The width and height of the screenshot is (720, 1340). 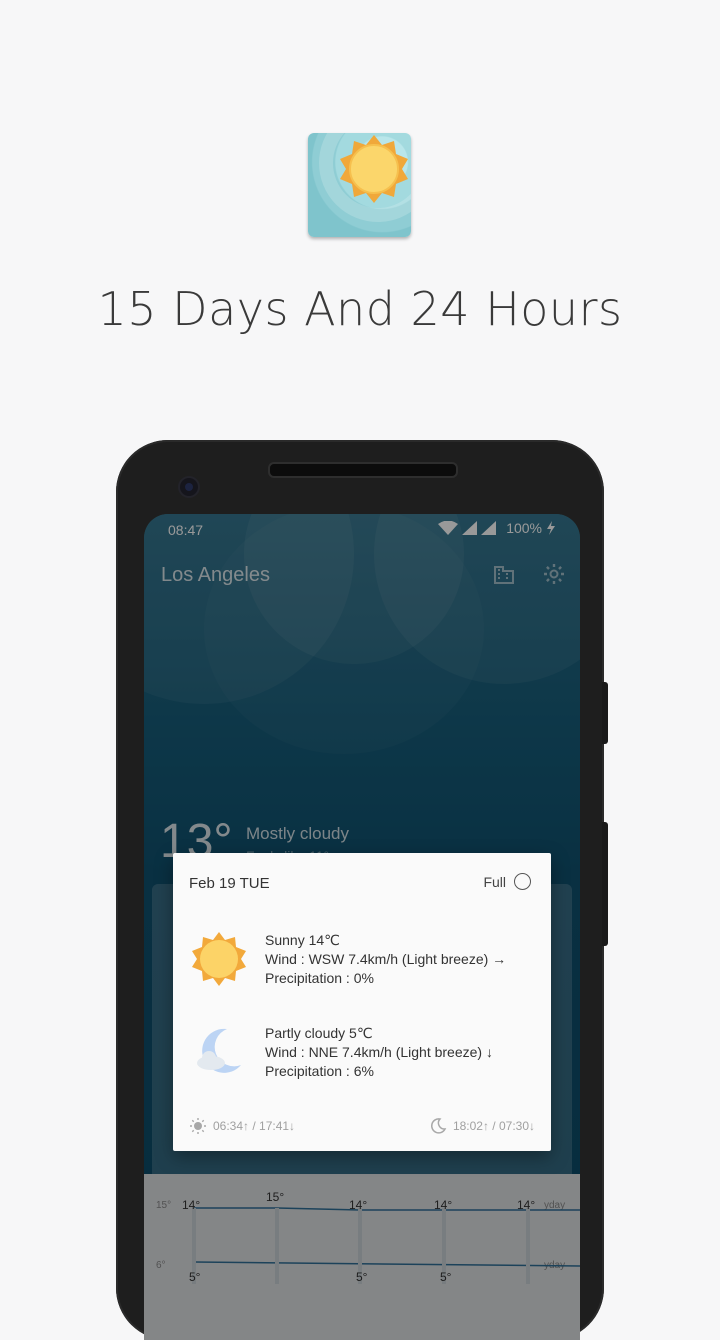 What do you see at coordinates (605, 713) in the screenshot?
I see `phone-power-button` at bounding box center [605, 713].